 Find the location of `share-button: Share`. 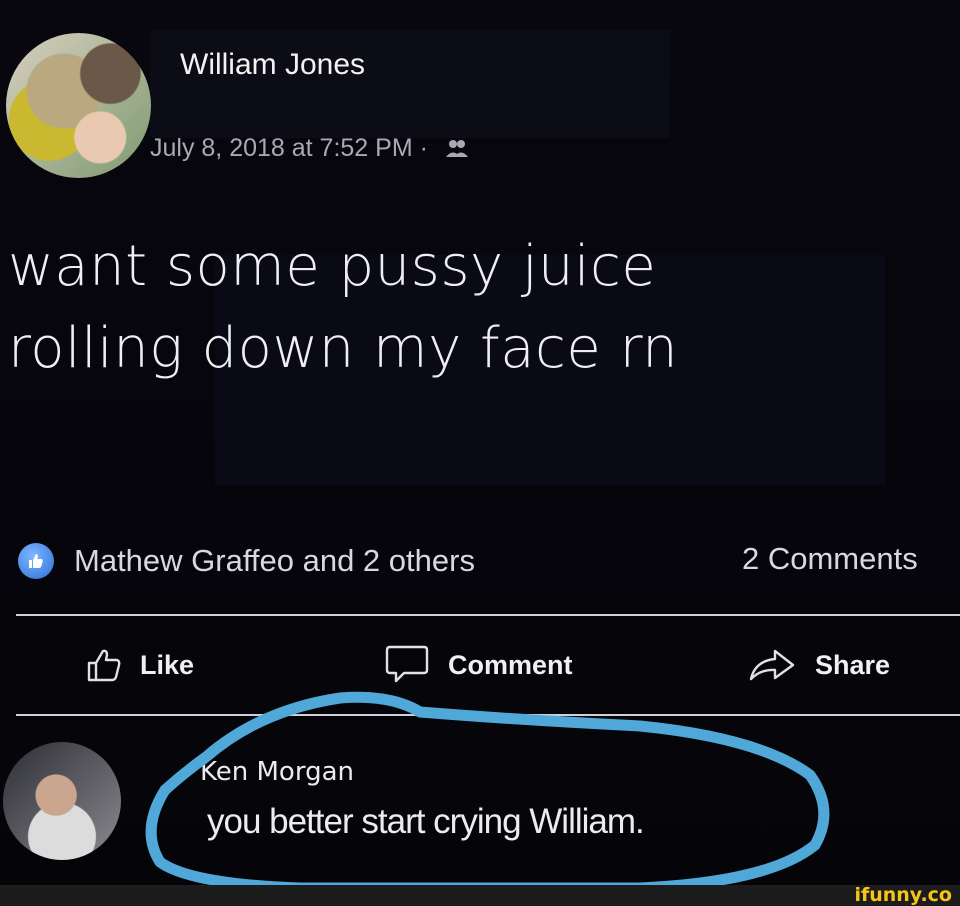

share-button: Share is located at coordinates (818, 665).